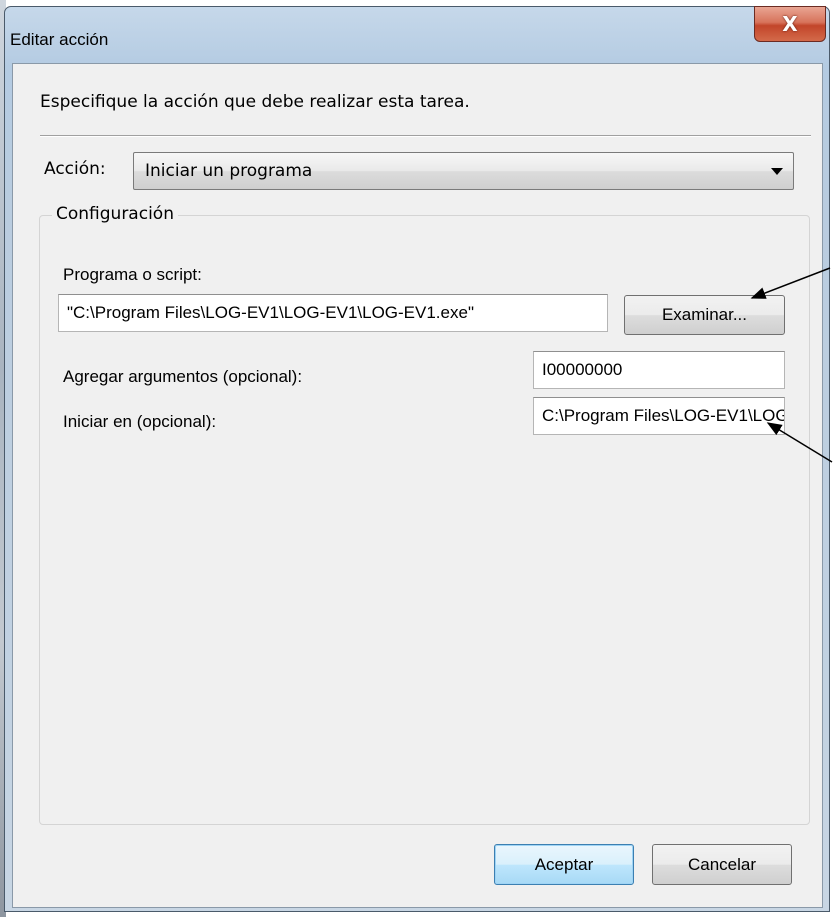  I want to click on start-in-input: C:\Program Files\LOG-EV1\LOG-EV1, so click(659, 416).